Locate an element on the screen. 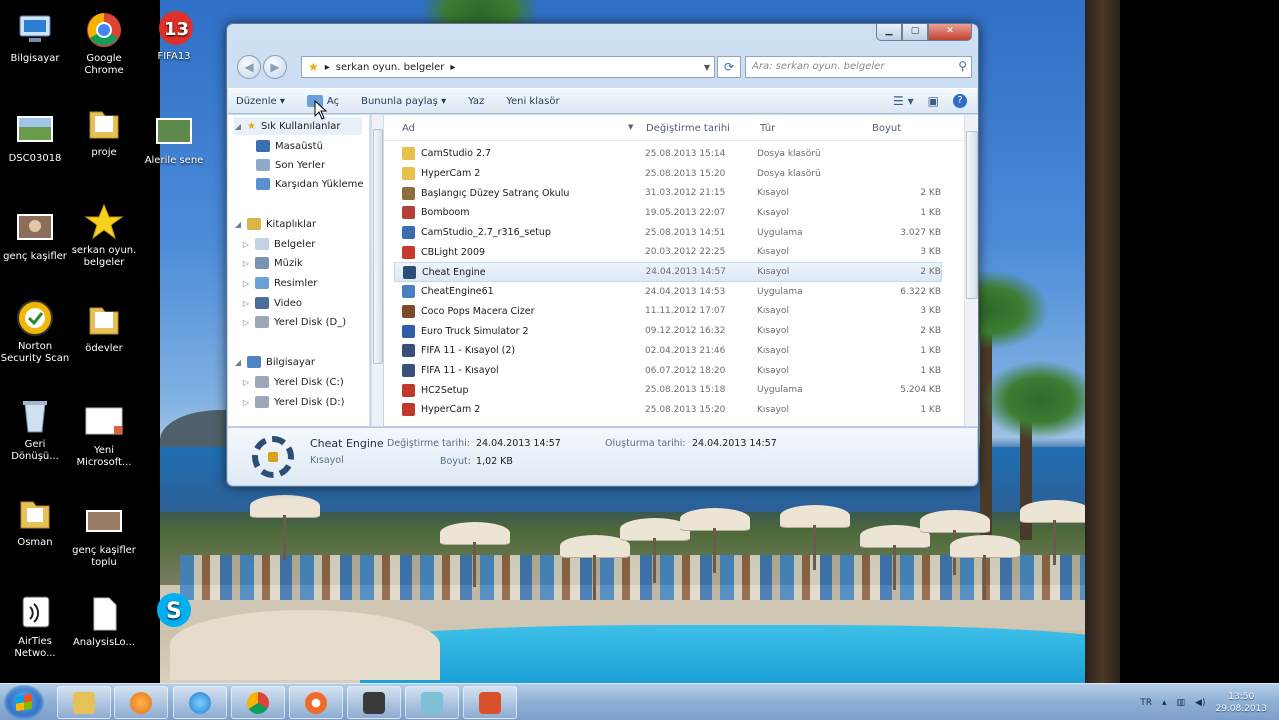 The height and width of the screenshot is (720, 1279). address-chevron: ▸ is located at coordinates (327, 67).